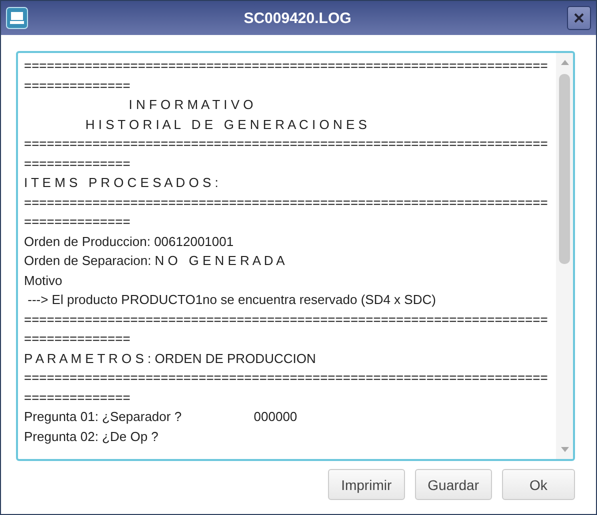 Image resolution: width=597 pixels, height=515 pixels. I want to click on scroll-down-icon, so click(565, 450).